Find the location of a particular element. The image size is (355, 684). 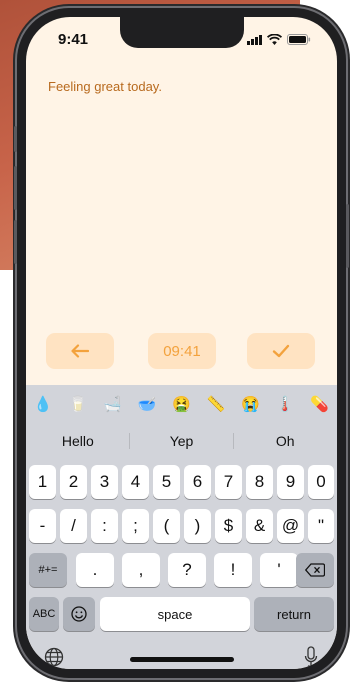

key-ampersand: & is located at coordinates (259, 526).